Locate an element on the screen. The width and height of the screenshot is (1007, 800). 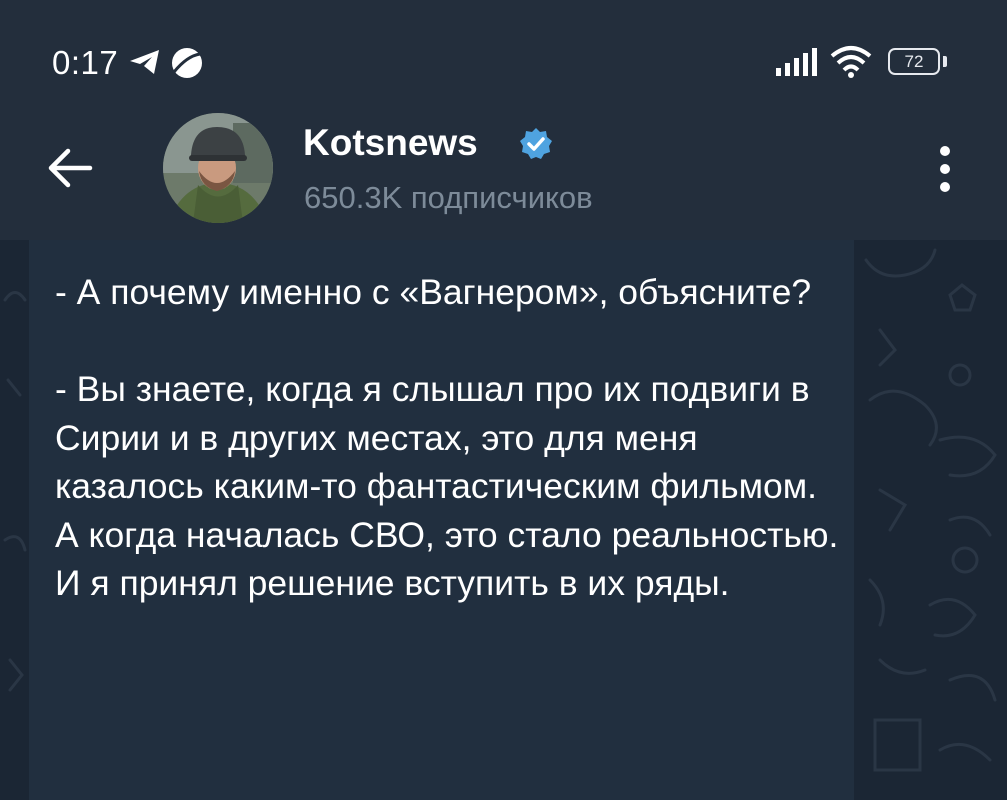
channel-name: Kotsnews is located at coordinates (390, 143).